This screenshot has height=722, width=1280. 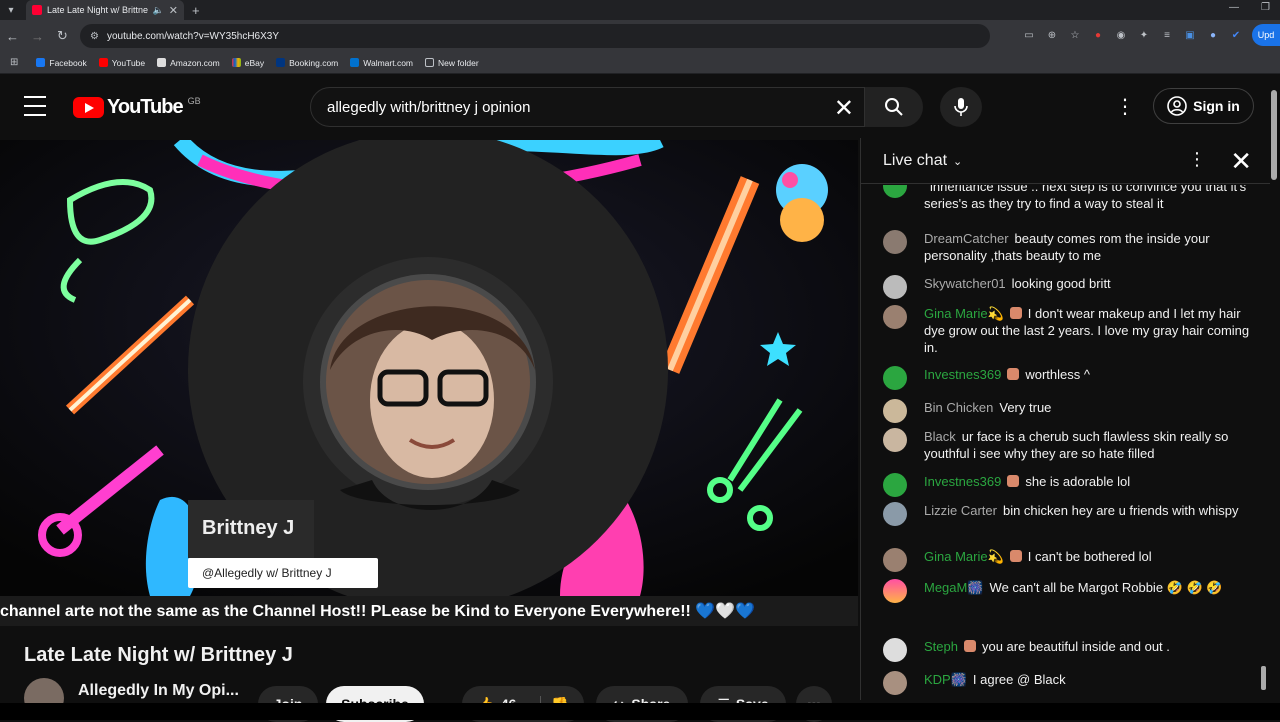 I want to click on address-bar: ⚙ youtube.com/watch?v=WY35hcH6X3Y, so click(x=535, y=36).